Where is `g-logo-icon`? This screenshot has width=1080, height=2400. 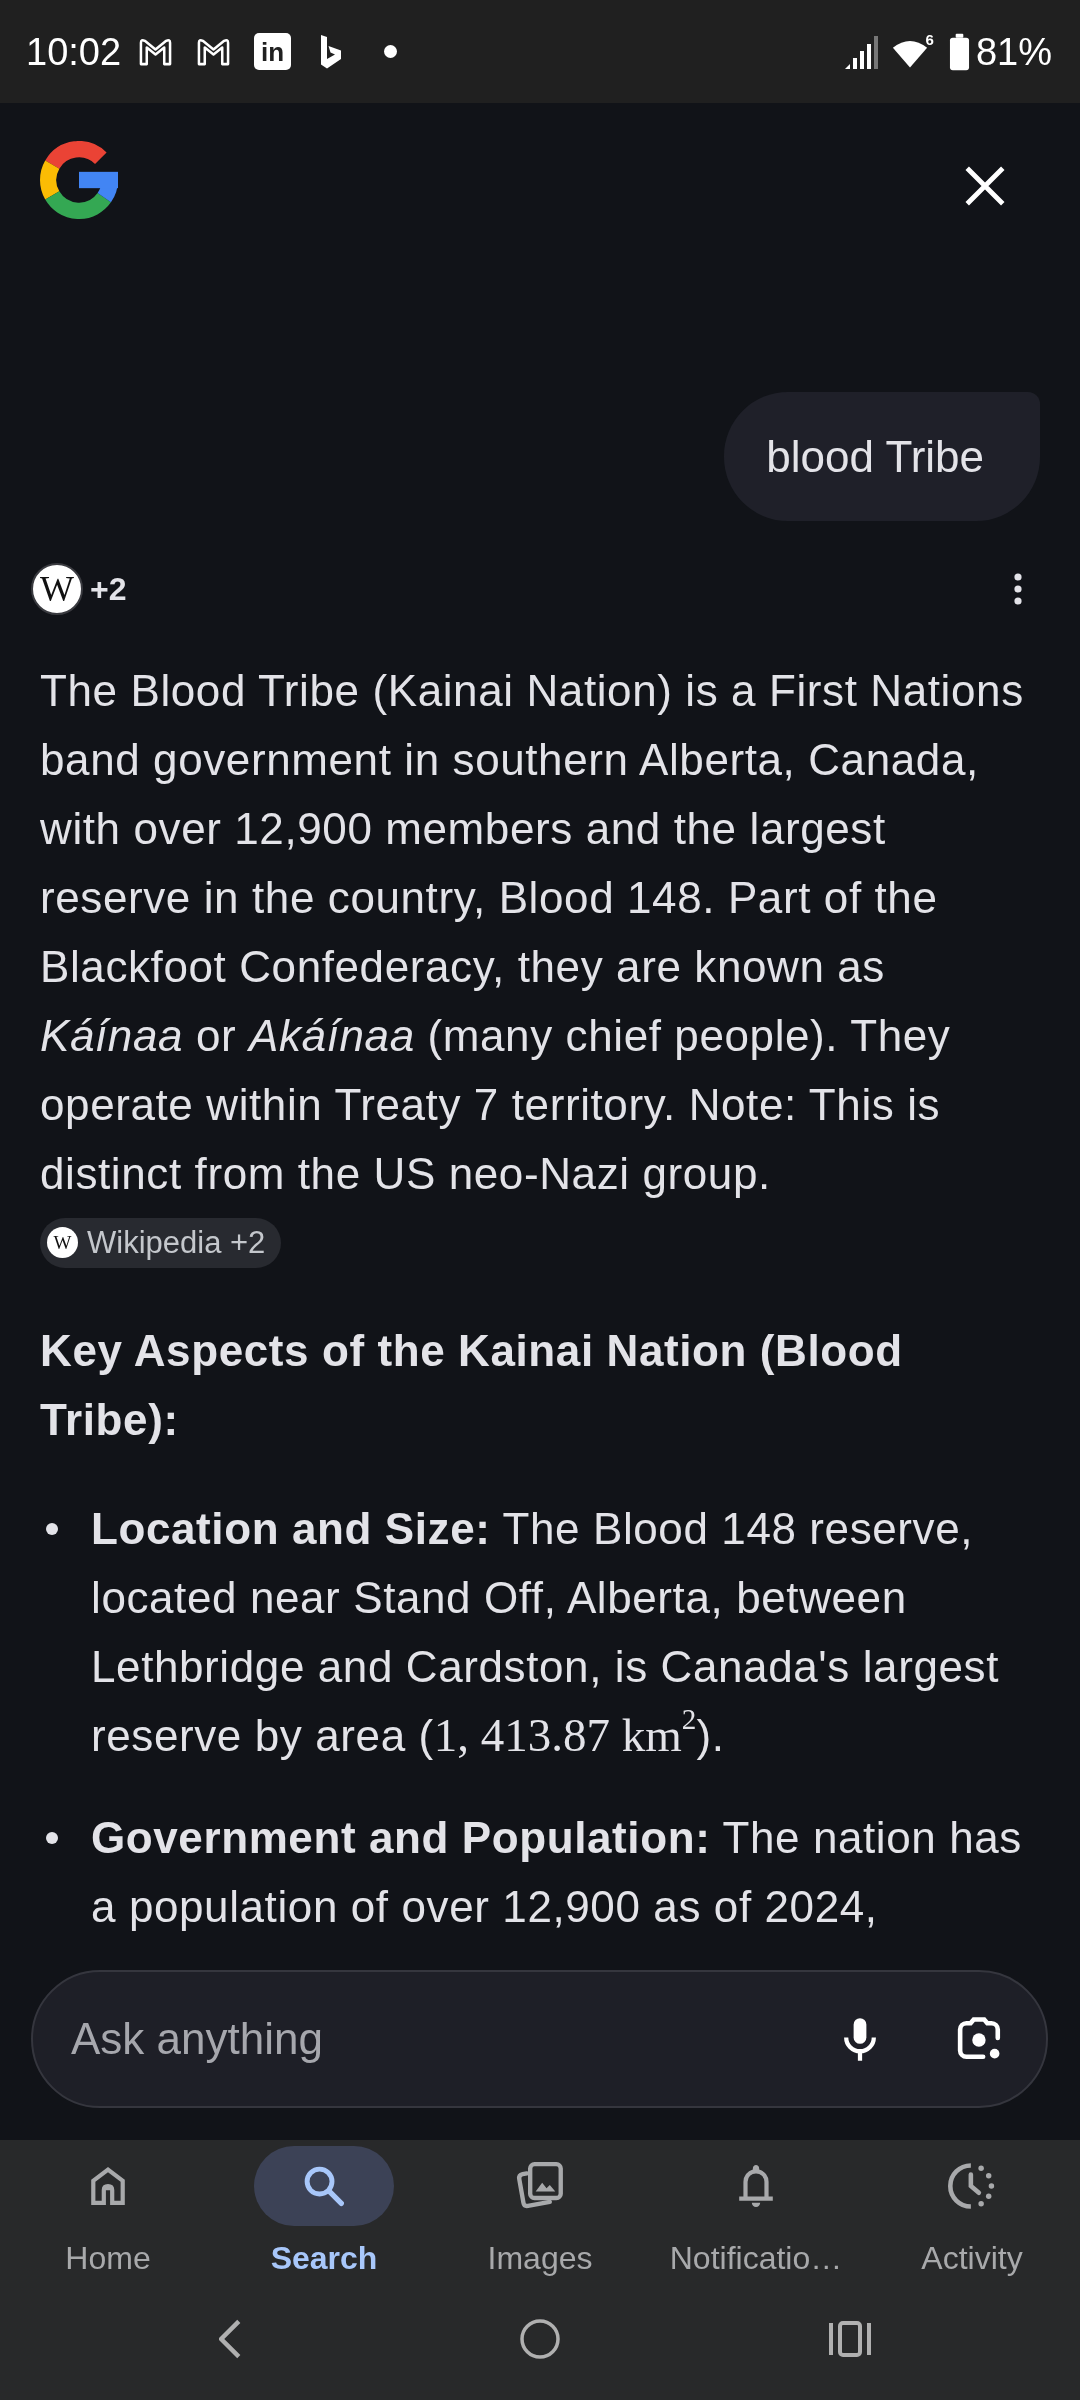
g-logo-icon is located at coordinates (79, 180).